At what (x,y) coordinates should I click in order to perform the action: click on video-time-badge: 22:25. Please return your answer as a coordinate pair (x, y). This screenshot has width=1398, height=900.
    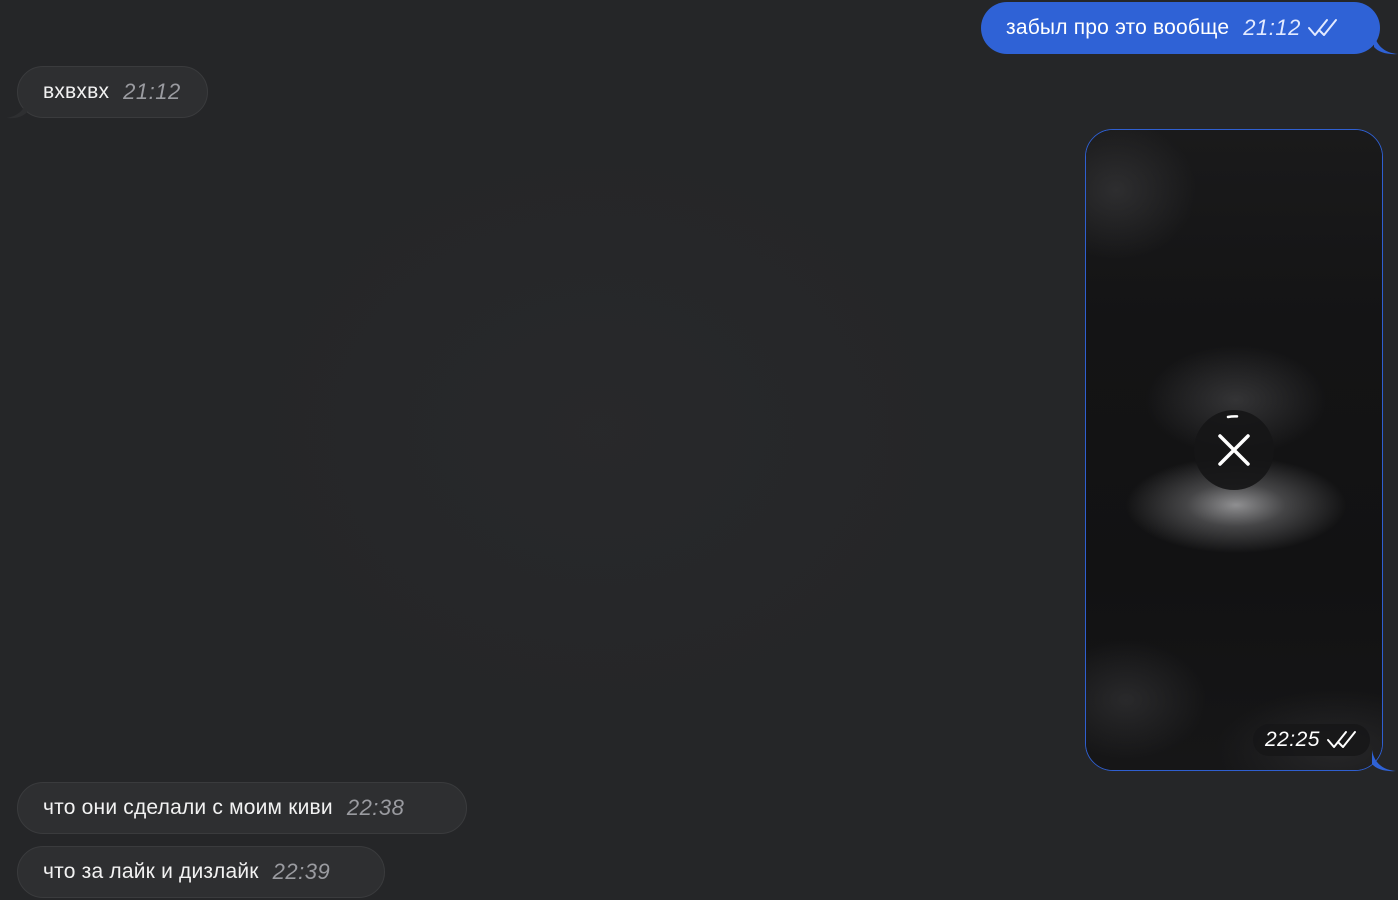
    Looking at the image, I should click on (1311, 740).